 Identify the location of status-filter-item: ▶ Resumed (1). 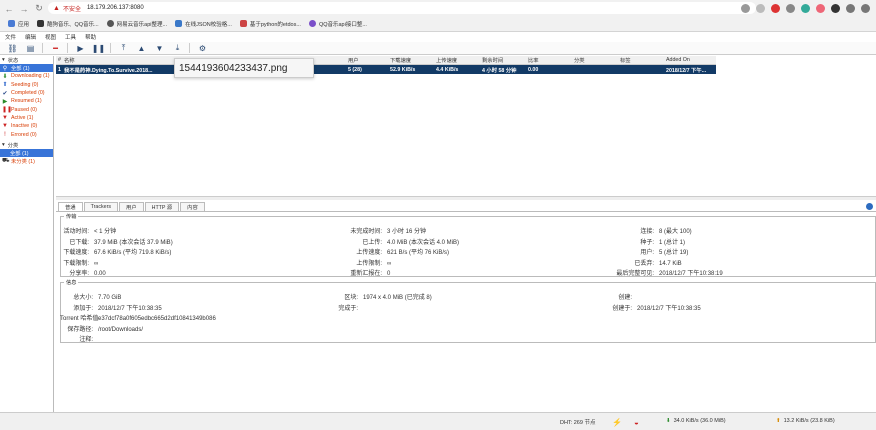
(26, 101).